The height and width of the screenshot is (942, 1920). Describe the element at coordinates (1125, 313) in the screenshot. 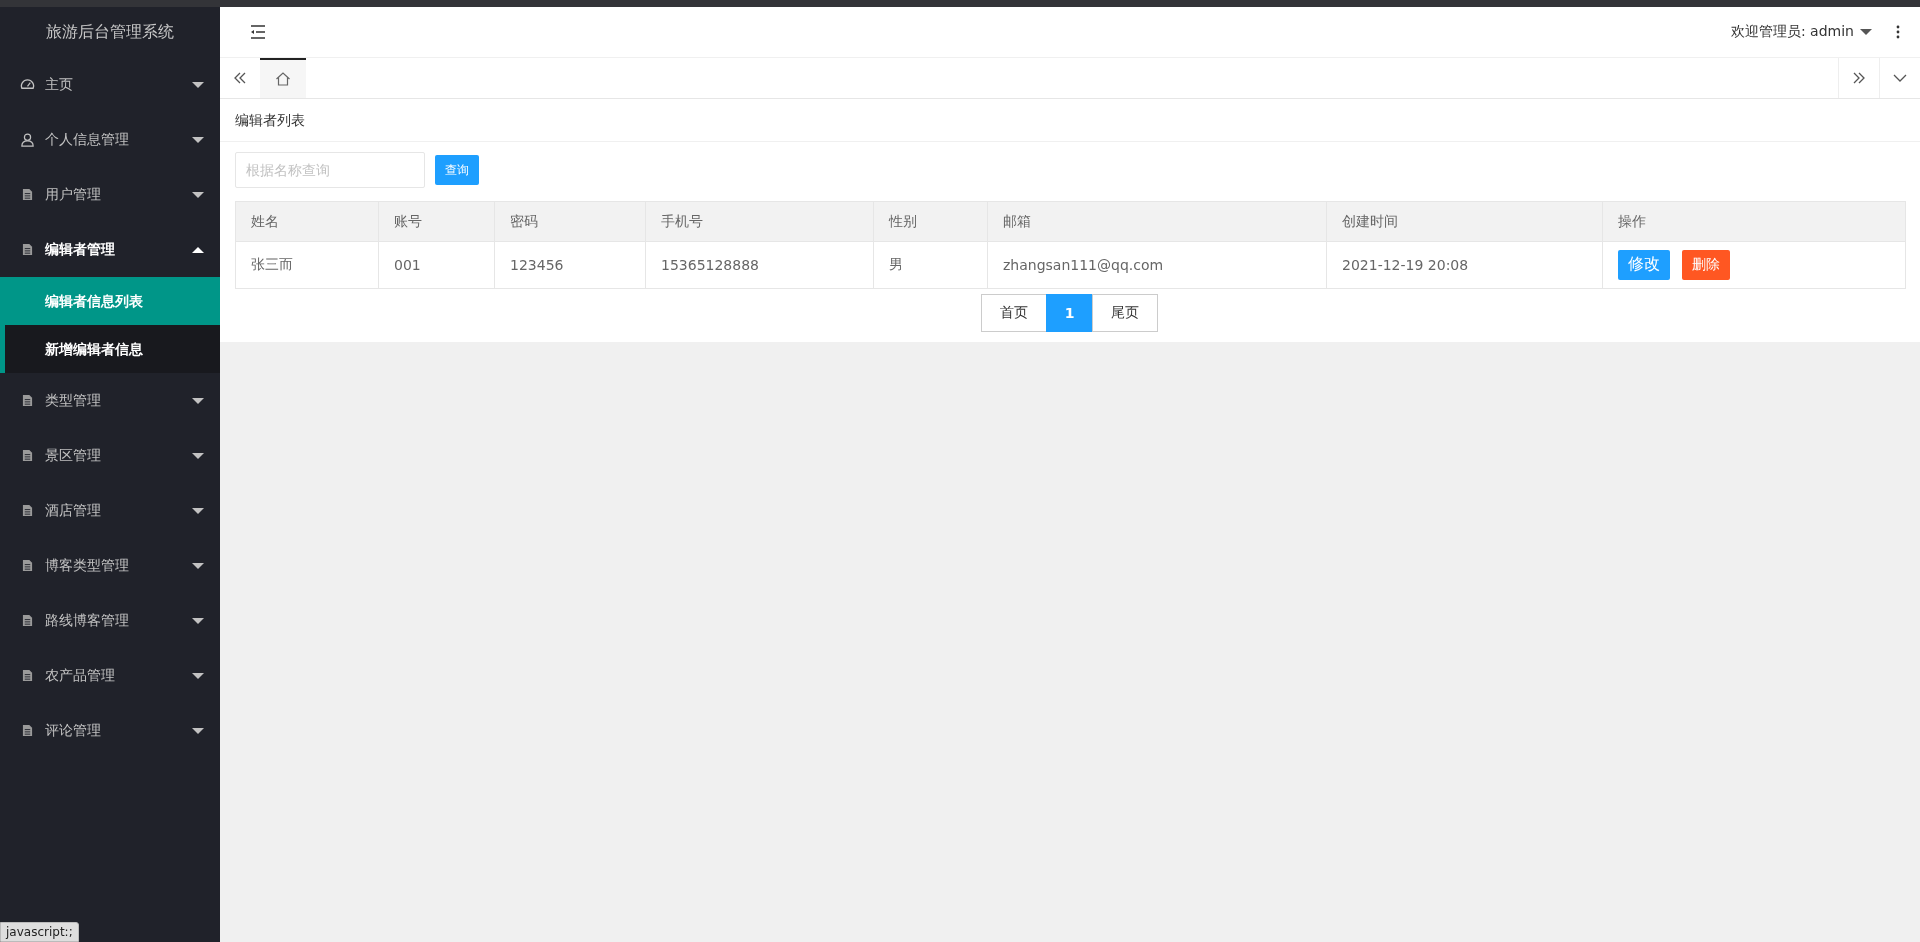

I see `page-button: 尾页` at that location.